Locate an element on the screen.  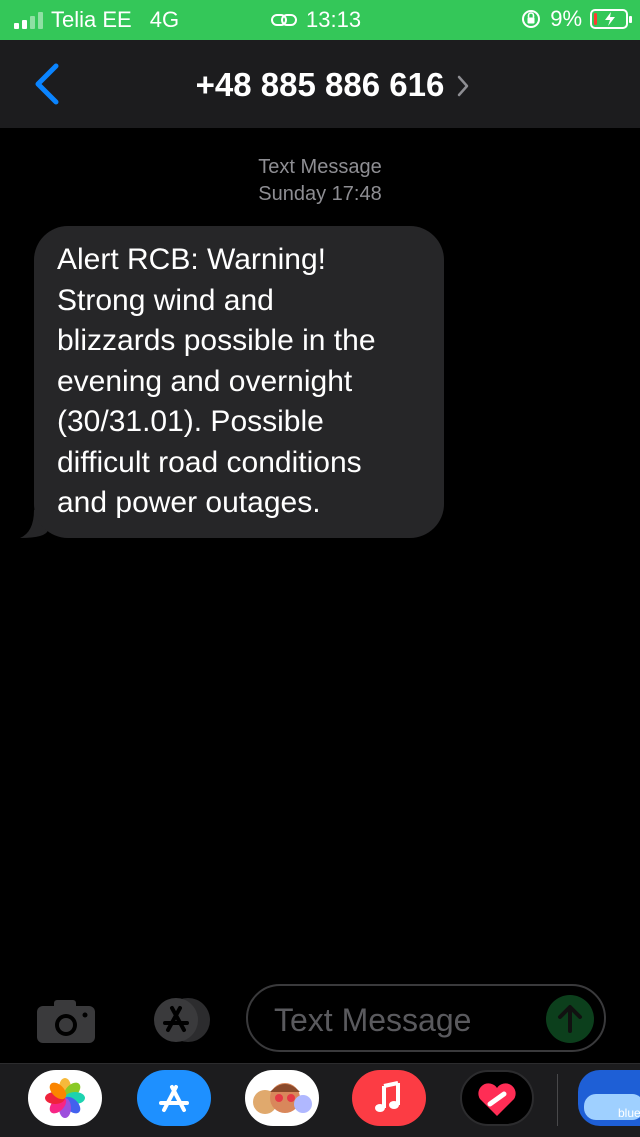
message-line: evening and overnight is located at coordinates (205, 381).